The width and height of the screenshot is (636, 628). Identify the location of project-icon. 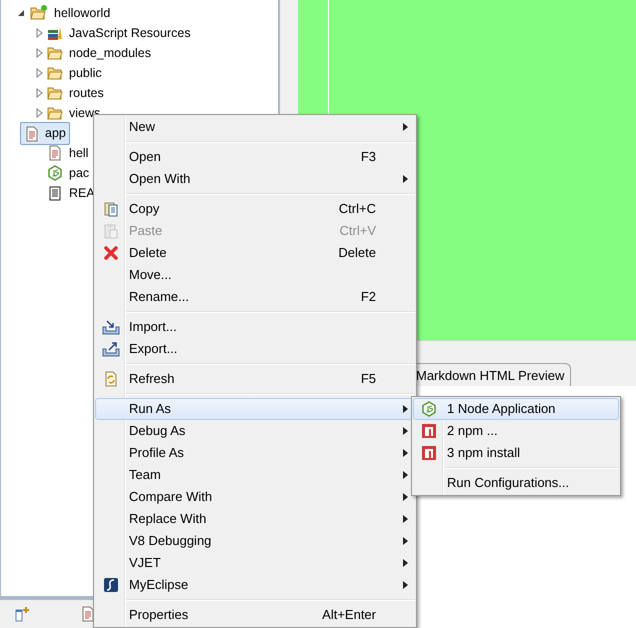
(39, 13).